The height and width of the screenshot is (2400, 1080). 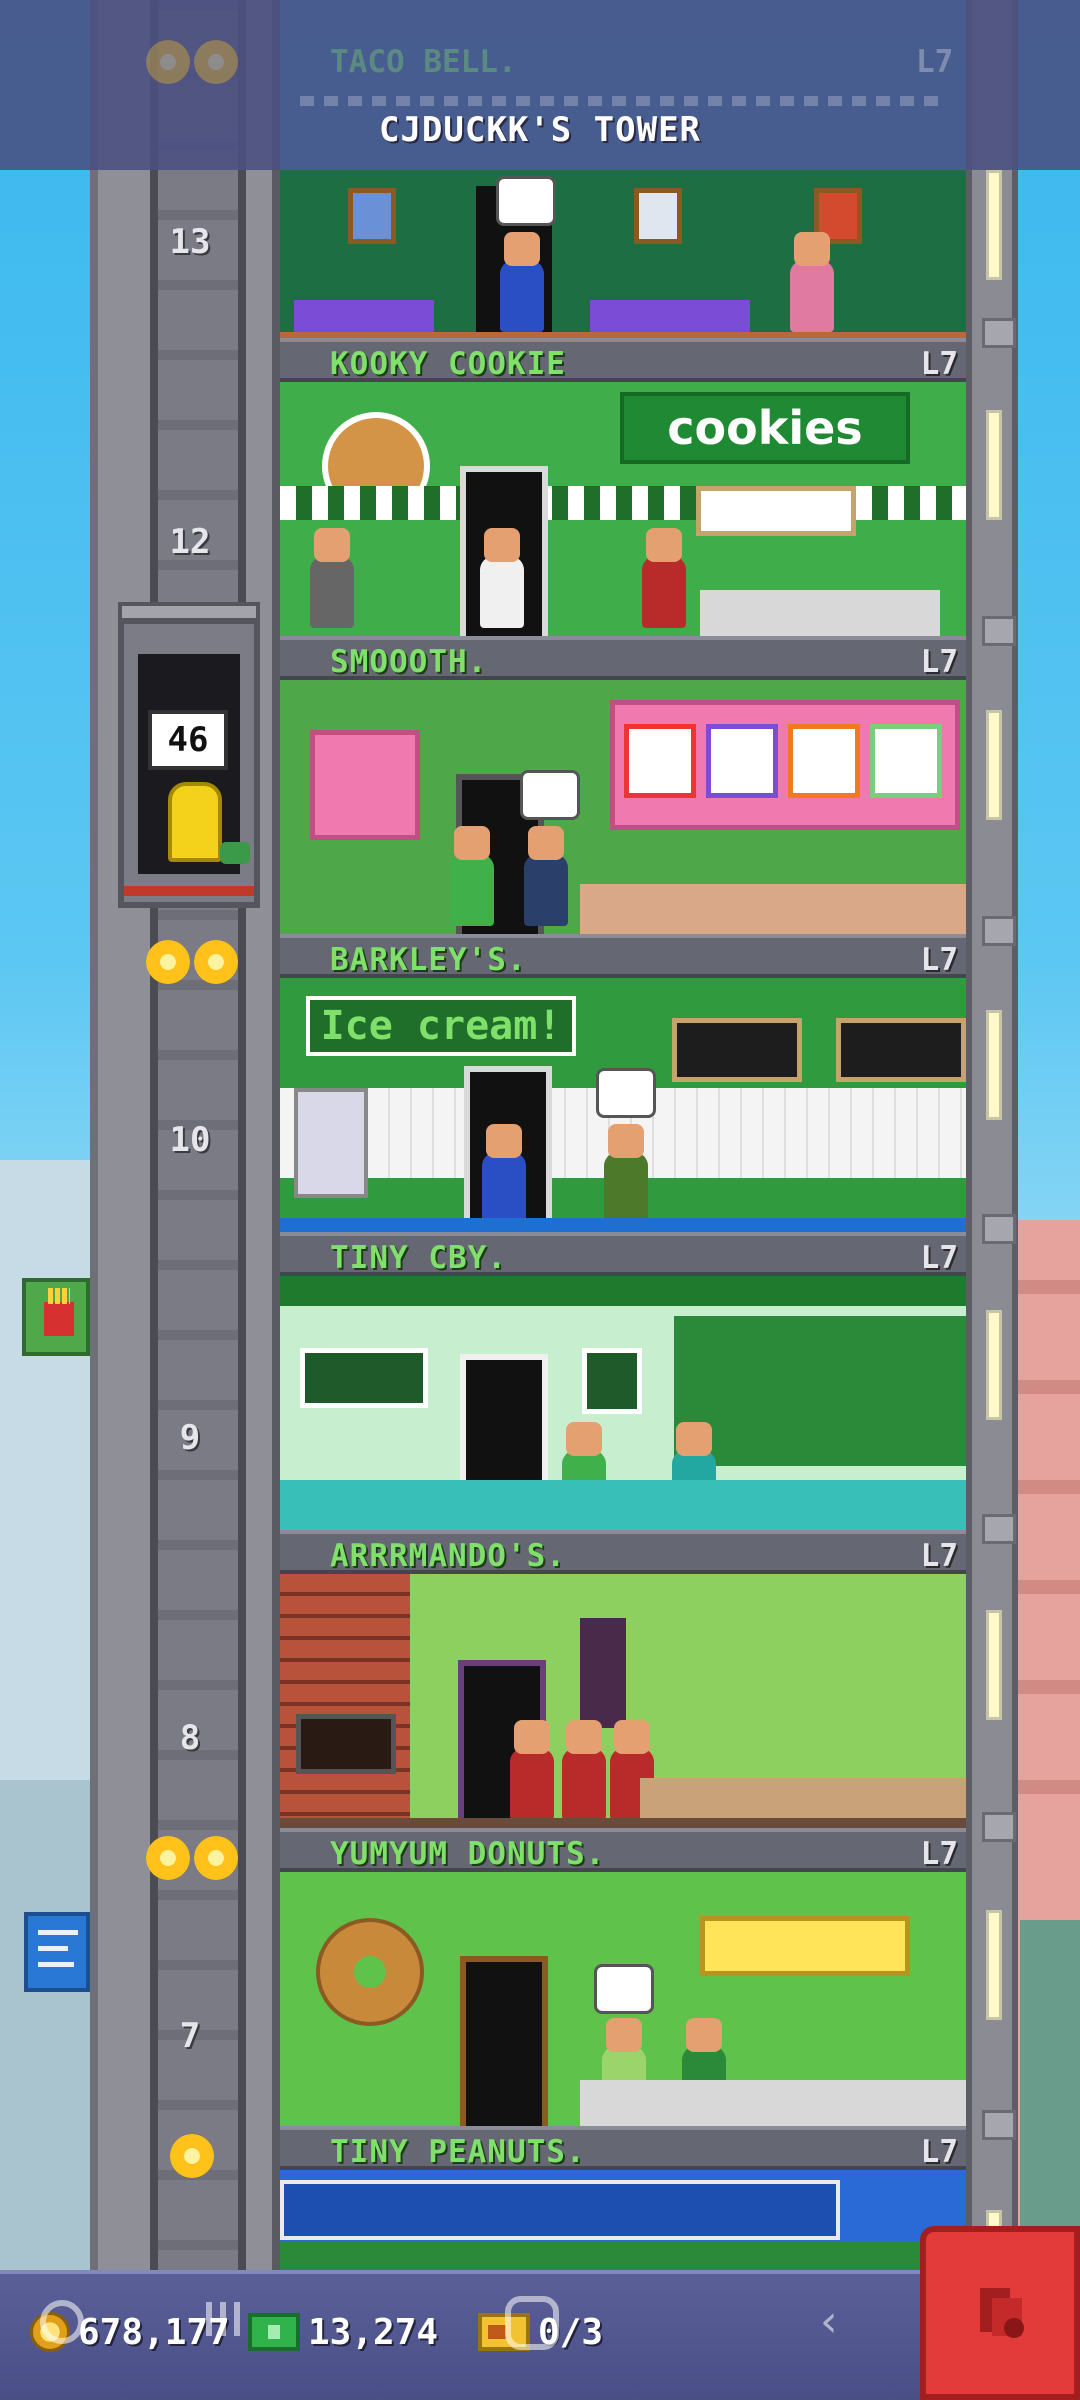 I want to click on elevator-floor, so click(x=189, y=891).